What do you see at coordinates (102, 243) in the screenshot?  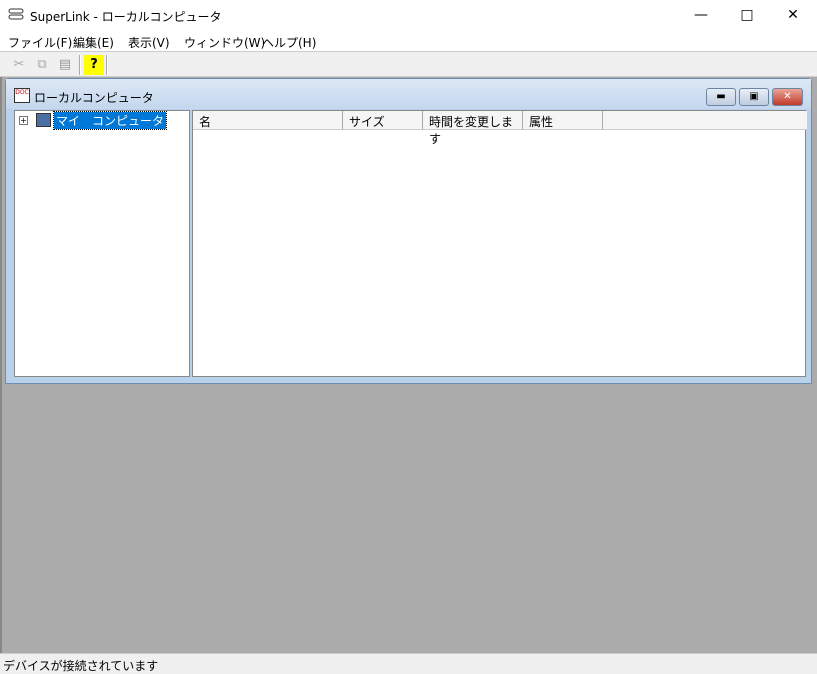 I see `folder-tree: + マイ コンピュータ` at bounding box center [102, 243].